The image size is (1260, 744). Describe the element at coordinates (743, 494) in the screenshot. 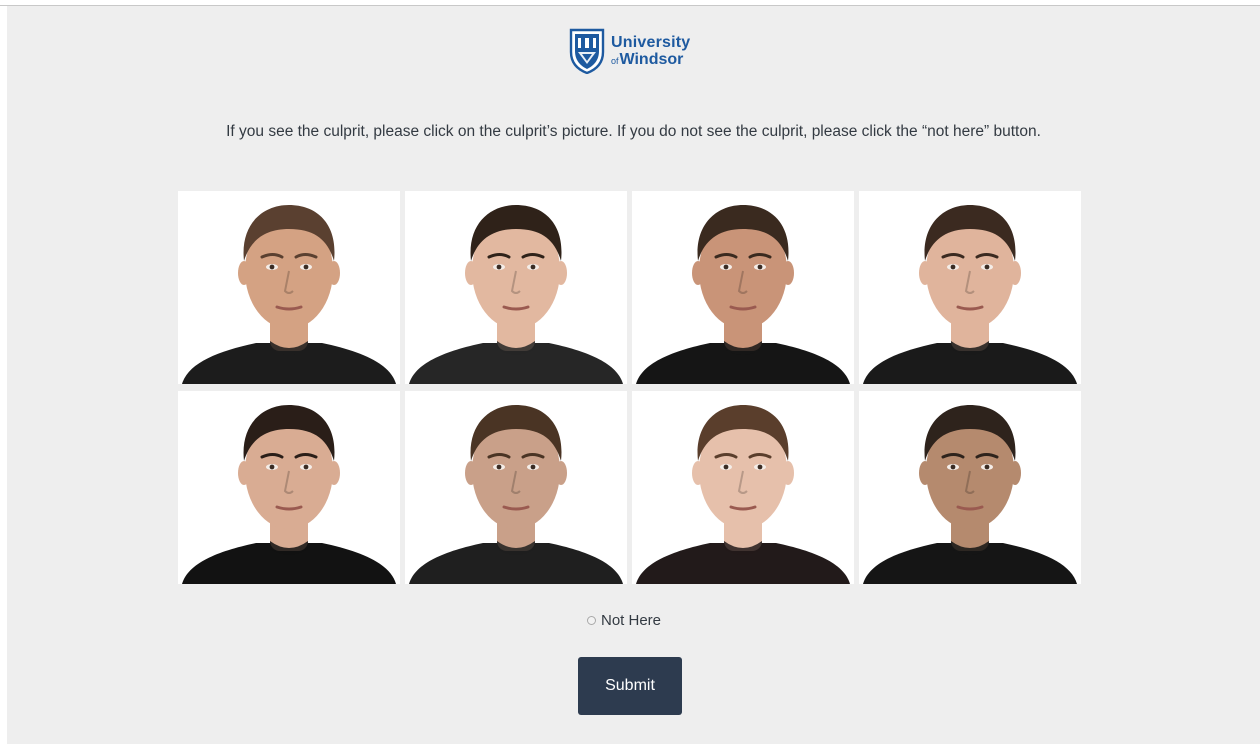

I see `face-photo-7-icon` at that location.